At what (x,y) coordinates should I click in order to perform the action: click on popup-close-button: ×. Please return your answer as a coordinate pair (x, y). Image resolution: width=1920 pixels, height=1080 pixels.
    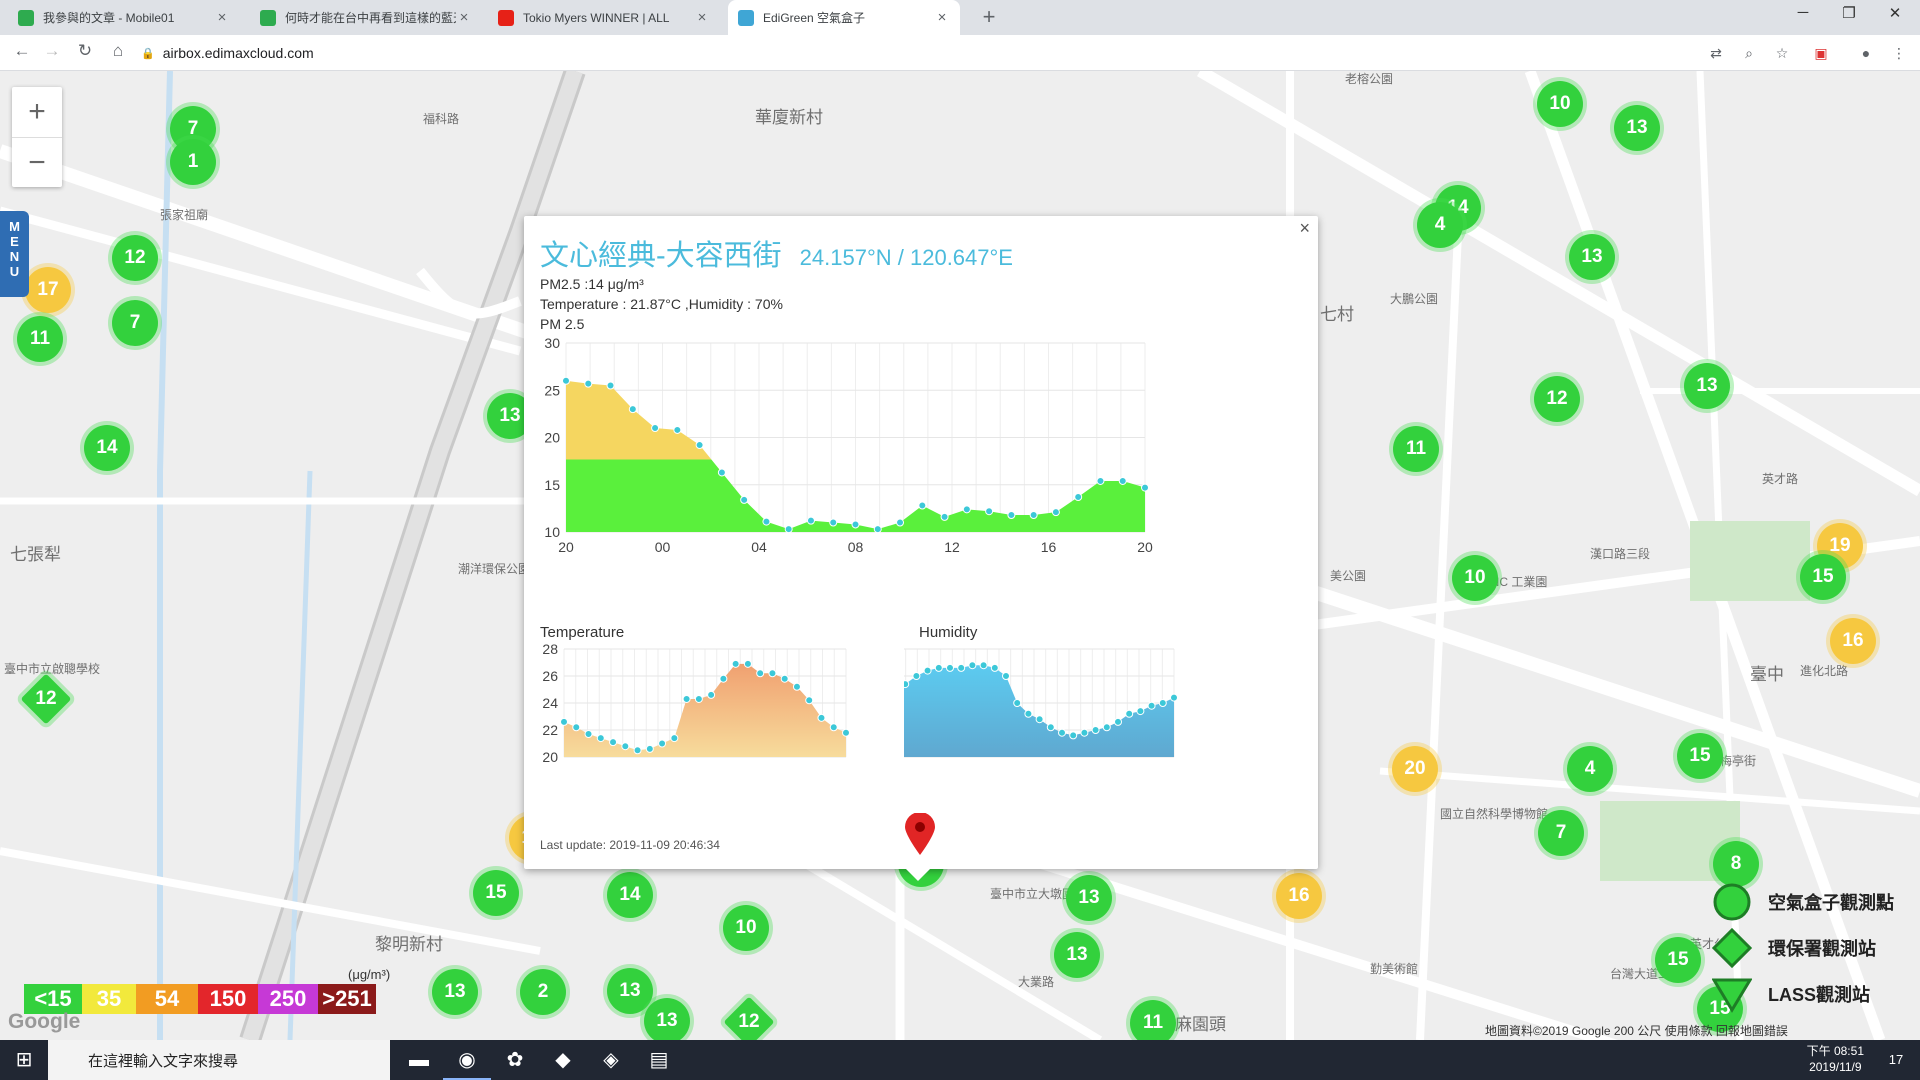
    Looking at the image, I should click on (1304, 228).